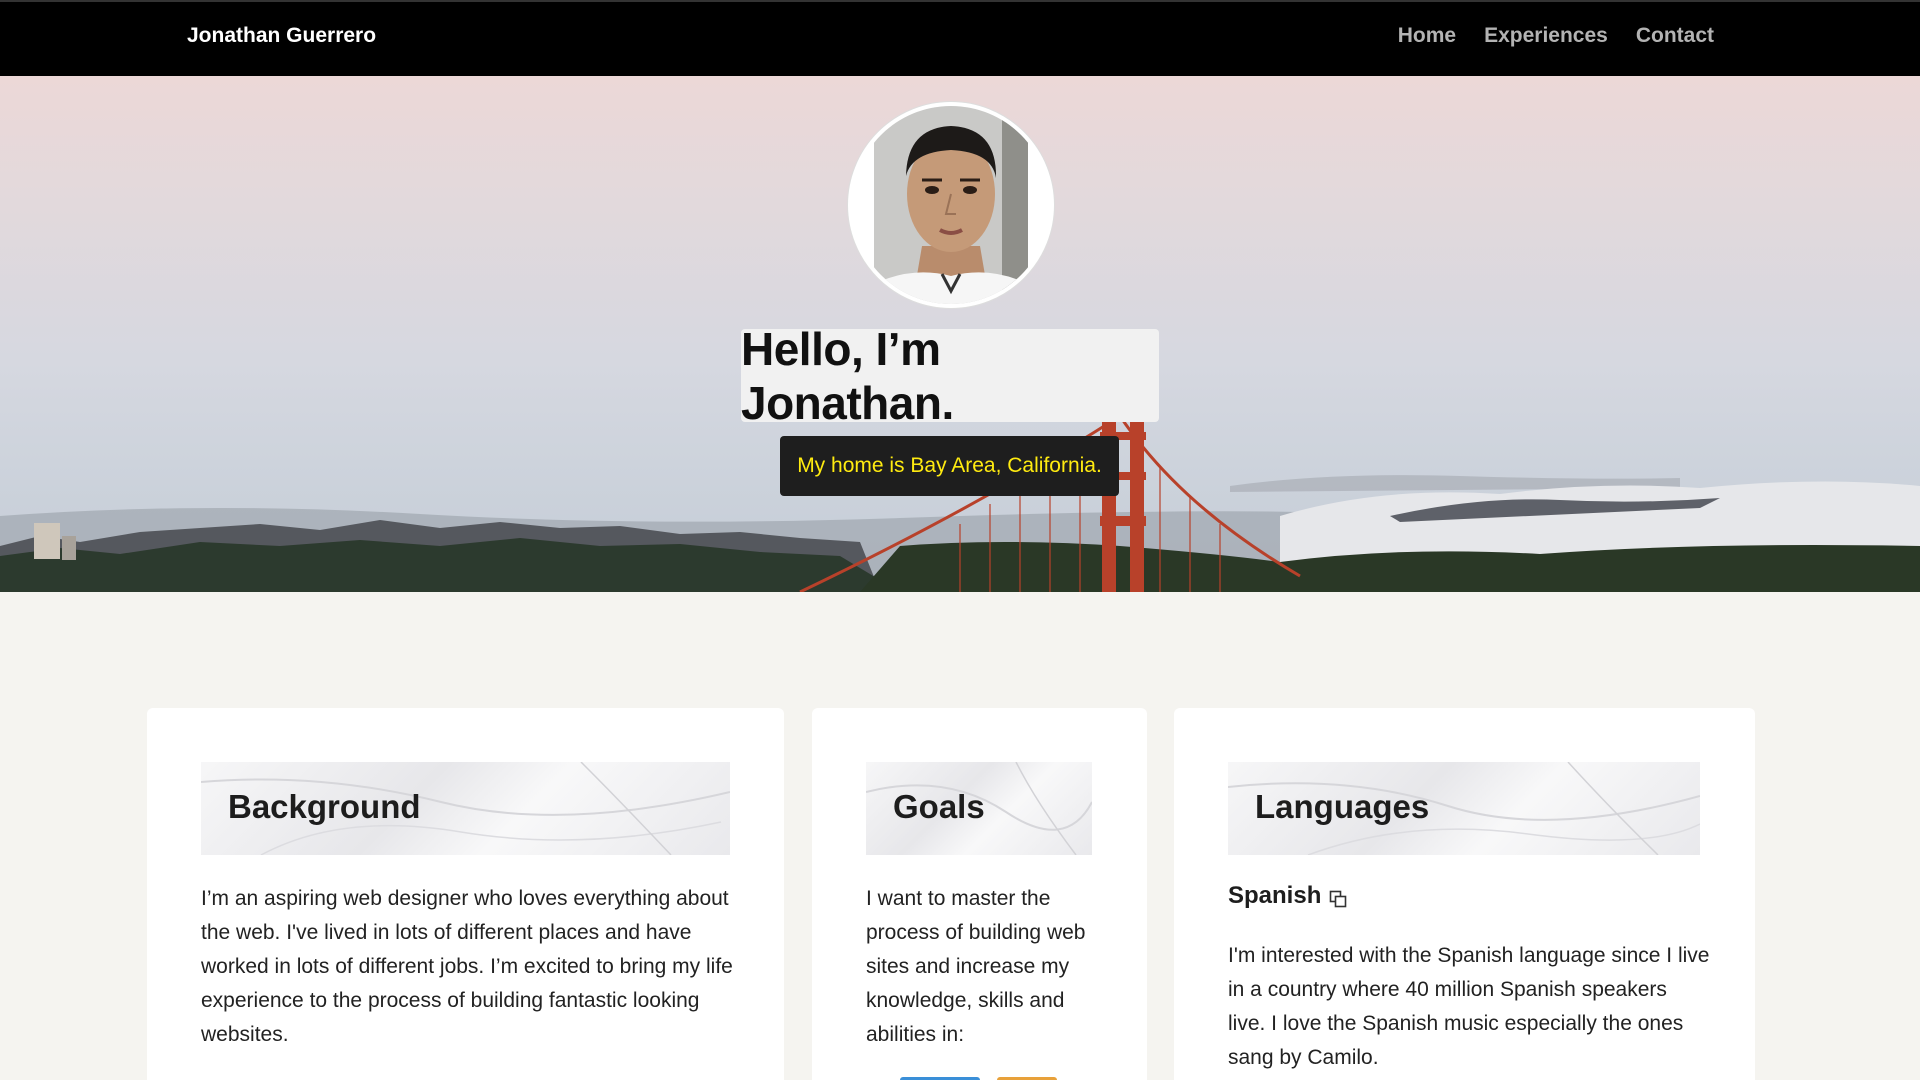 Image resolution: width=1920 pixels, height=1080 pixels. I want to click on languages-card-header: Languages, so click(1464, 808).